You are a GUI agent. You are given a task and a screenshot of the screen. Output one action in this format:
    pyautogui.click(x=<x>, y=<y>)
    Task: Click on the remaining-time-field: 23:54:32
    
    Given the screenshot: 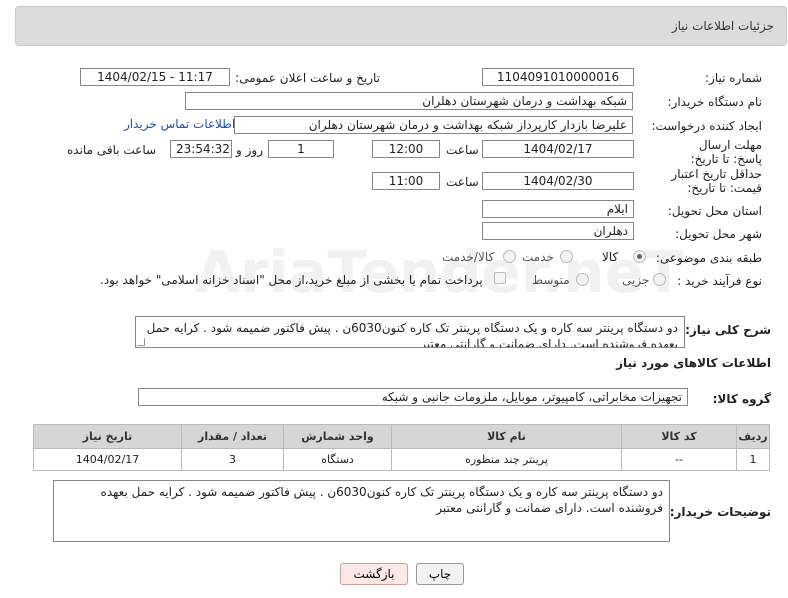 What is the action you would take?
    pyautogui.click(x=201, y=149)
    